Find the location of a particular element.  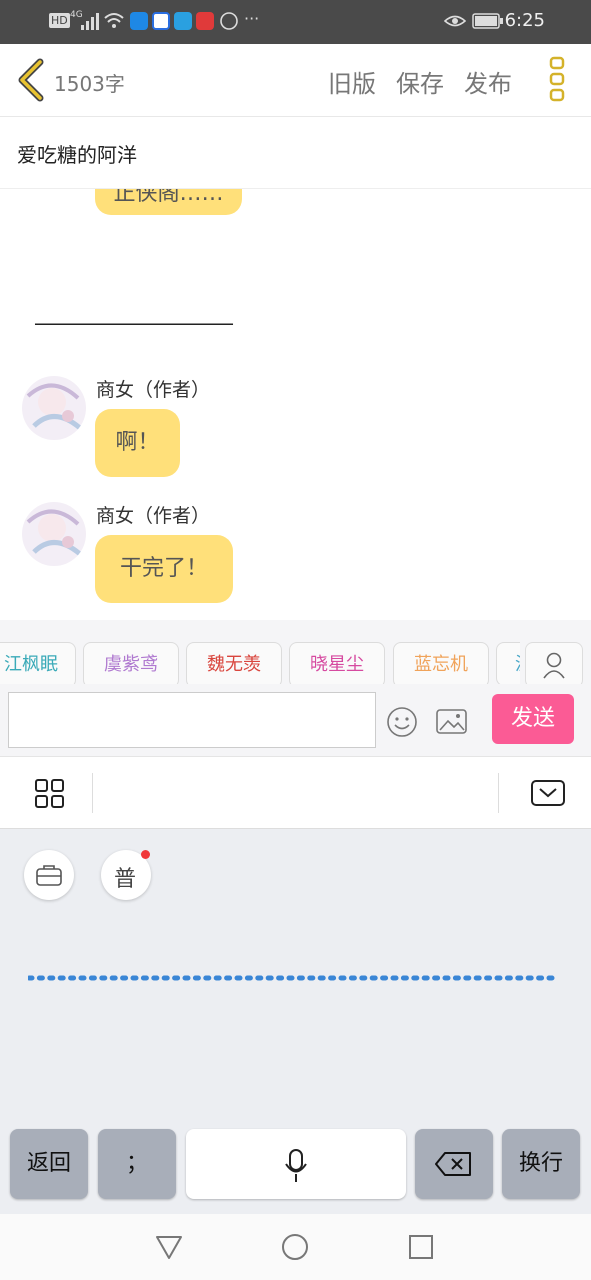

mode-label: 普 is located at coordinates (125, 879).